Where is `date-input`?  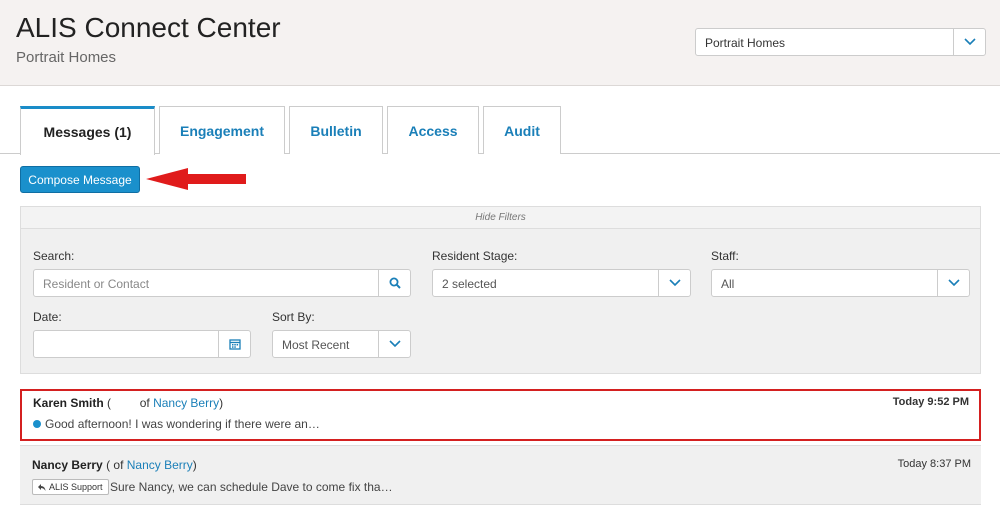
date-input is located at coordinates (142, 344).